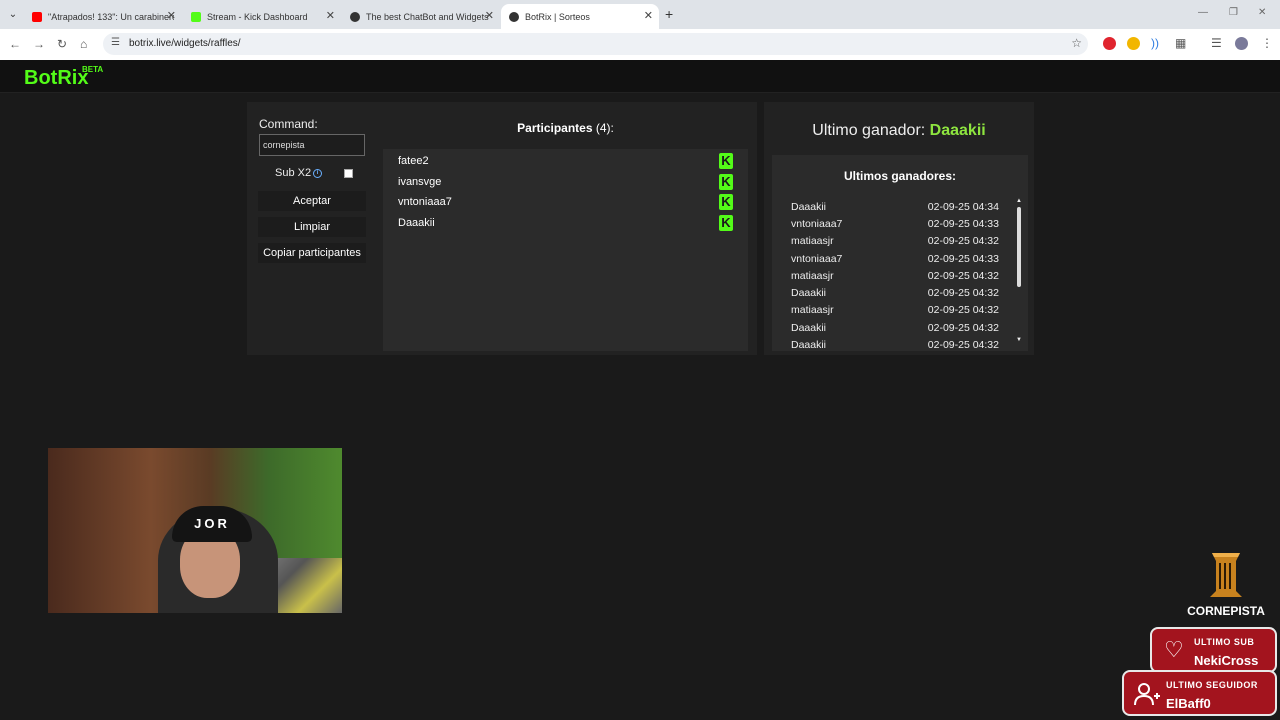 Image resolution: width=1280 pixels, height=720 pixels. What do you see at coordinates (1199, 693) in the screenshot?
I see `last-follower-alert: ULTIMO SEGUIDOR ElBaff0` at bounding box center [1199, 693].